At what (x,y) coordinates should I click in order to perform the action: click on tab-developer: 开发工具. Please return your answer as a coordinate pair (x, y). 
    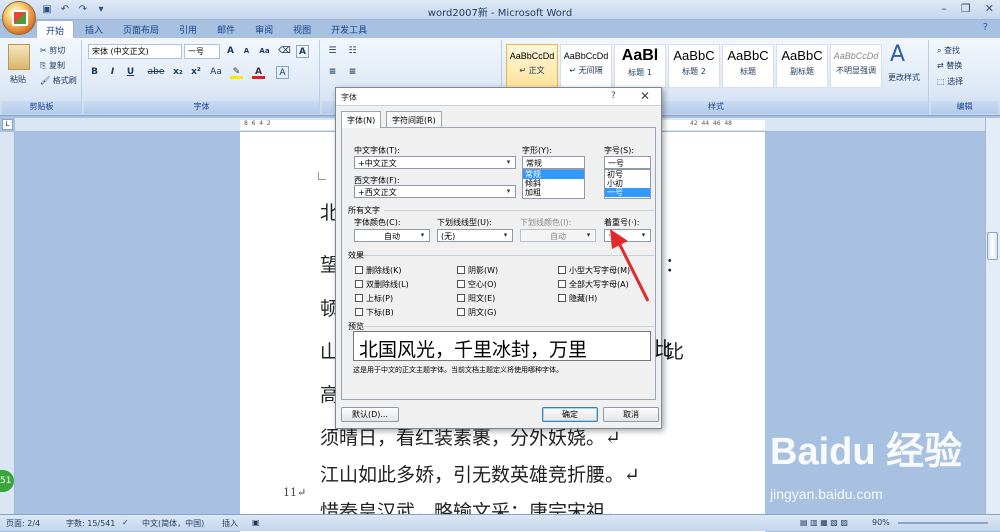
    Looking at the image, I should click on (349, 29).